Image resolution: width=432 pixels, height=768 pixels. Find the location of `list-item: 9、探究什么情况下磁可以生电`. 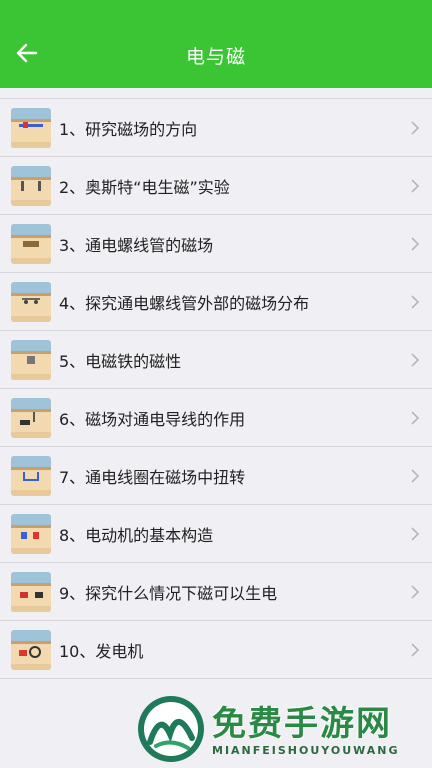

list-item: 9、探究什么情况下磁可以生电 is located at coordinates (216, 592).